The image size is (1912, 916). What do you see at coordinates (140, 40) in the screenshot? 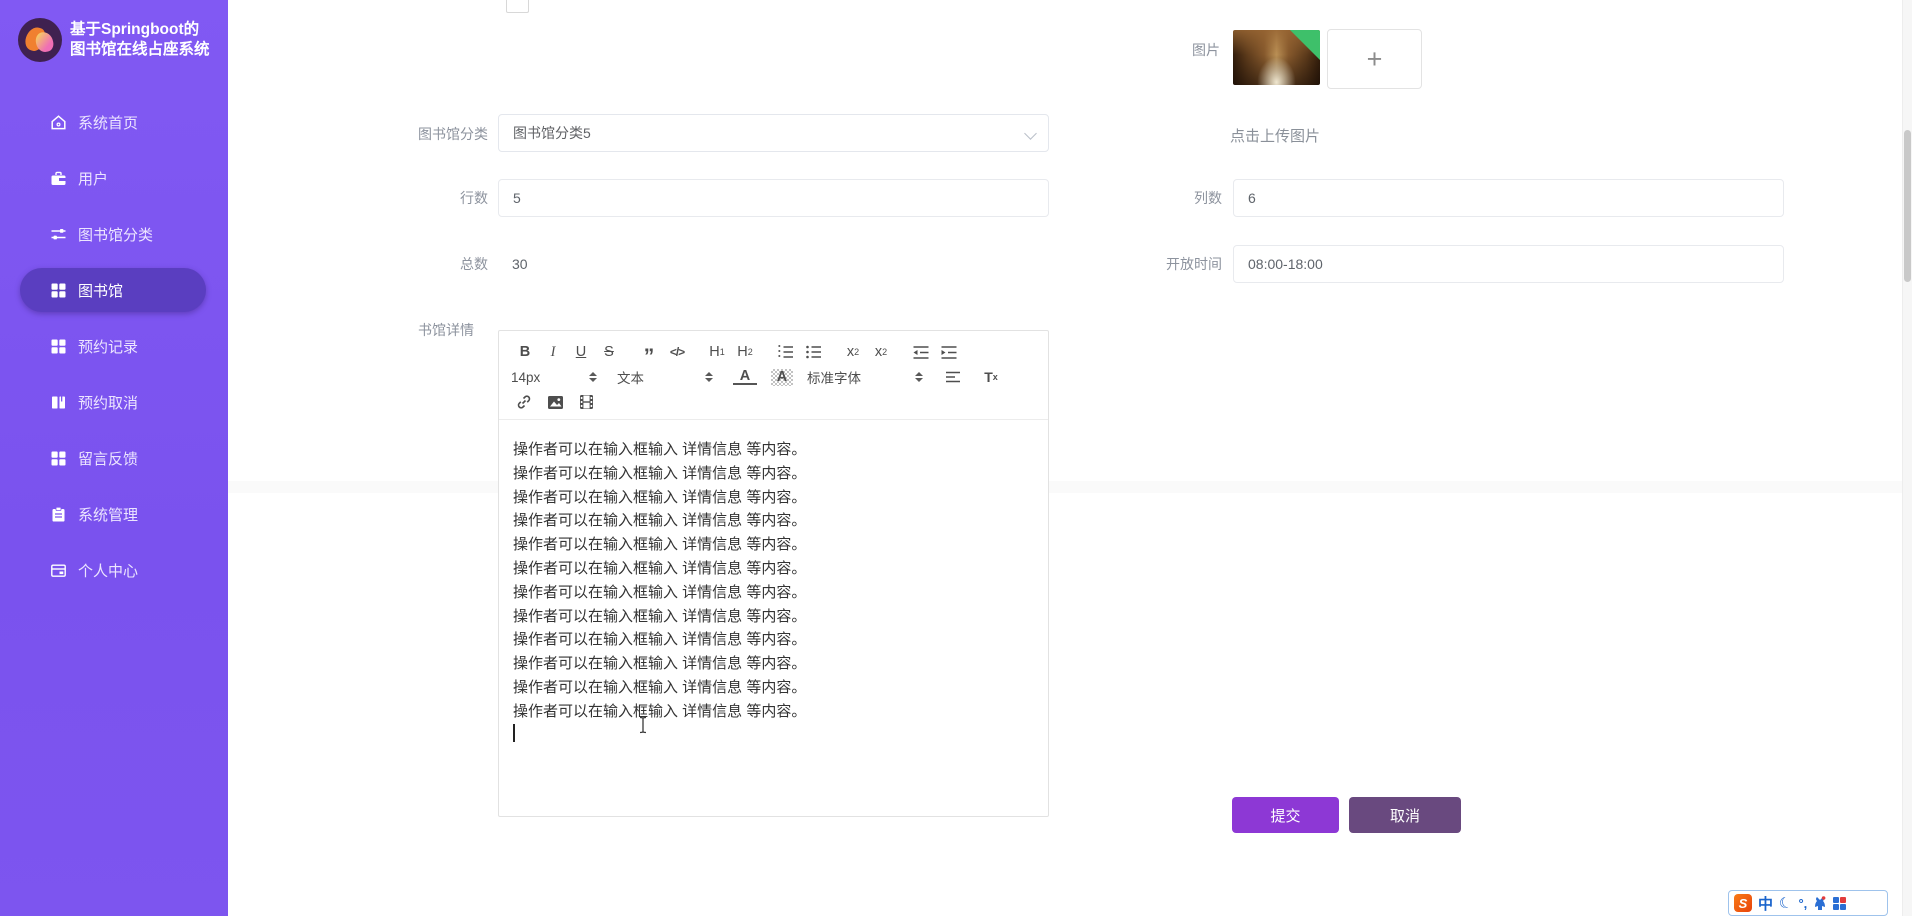
I see `app-title: 基于Springboot的 图书馆在线占座系统` at bounding box center [140, 40].